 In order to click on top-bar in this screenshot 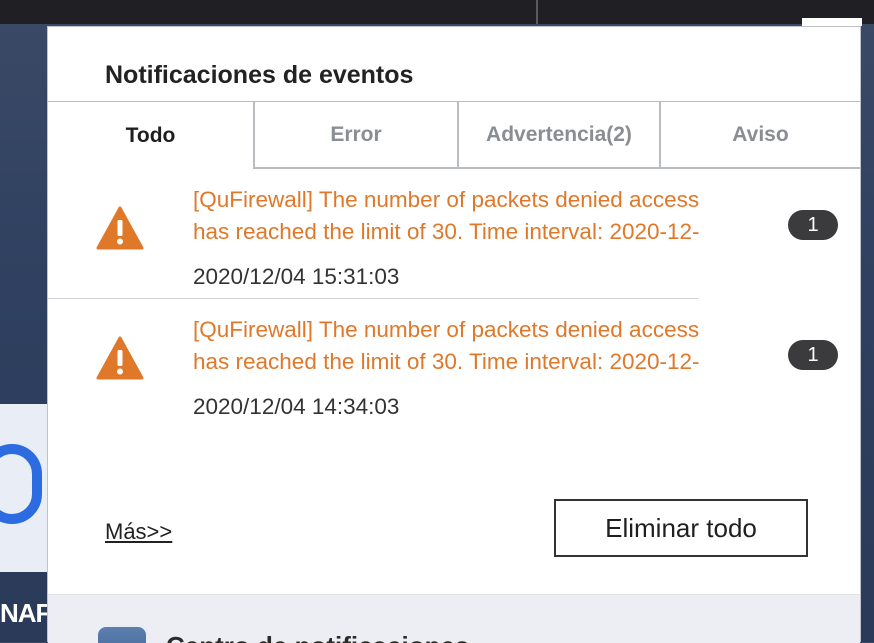, I will do `click(437, 13)`.